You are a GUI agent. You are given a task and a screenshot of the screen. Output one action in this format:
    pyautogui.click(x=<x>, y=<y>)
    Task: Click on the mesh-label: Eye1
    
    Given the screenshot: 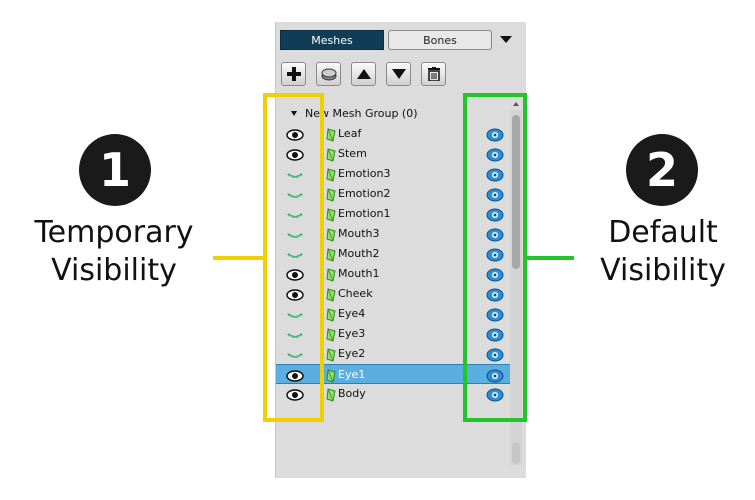 What is the action you would take?
    pyautogui.click(x=352, y=374)
    